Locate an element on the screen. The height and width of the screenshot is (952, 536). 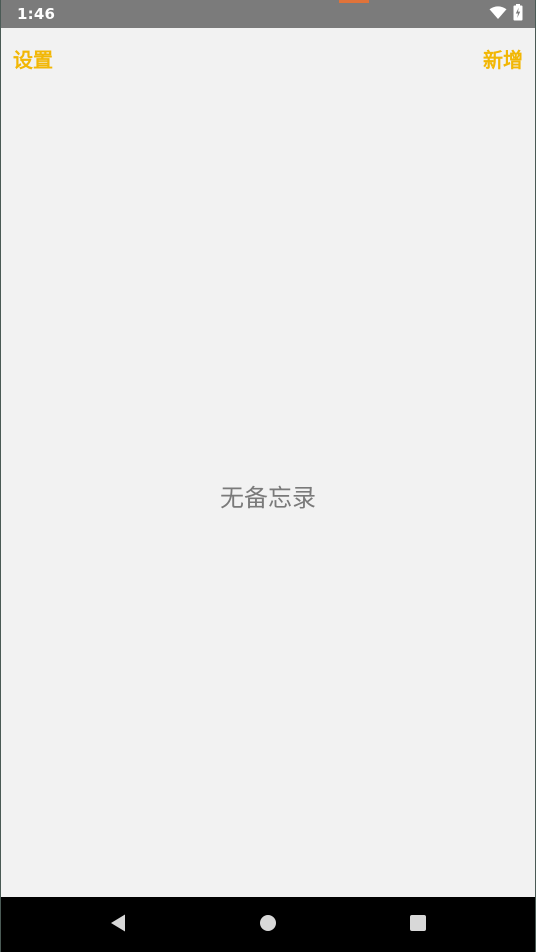
back-icon is located at coordinates (118, 925).